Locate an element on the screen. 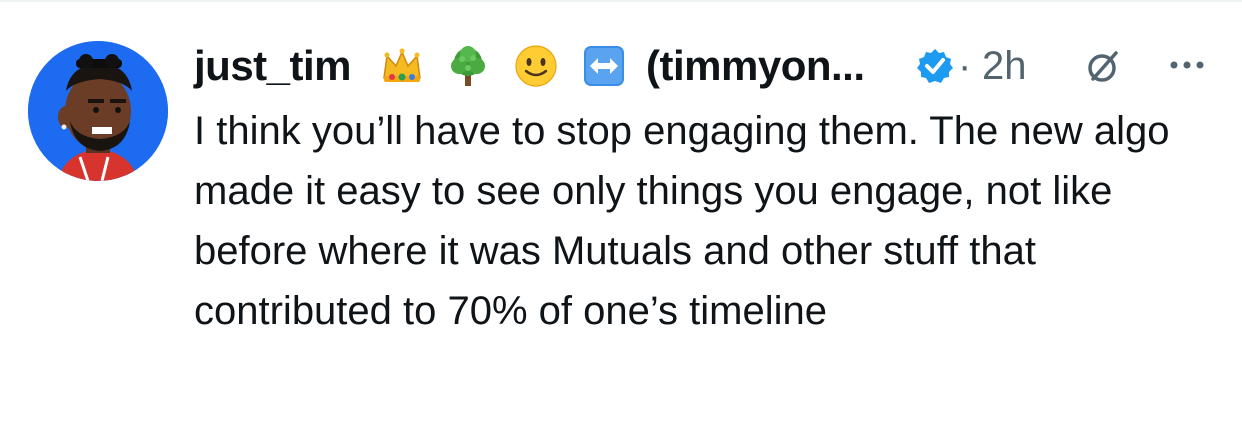 This screenshot has width=1242, height=426. grok-icon is located at coordinates (1103, 67).